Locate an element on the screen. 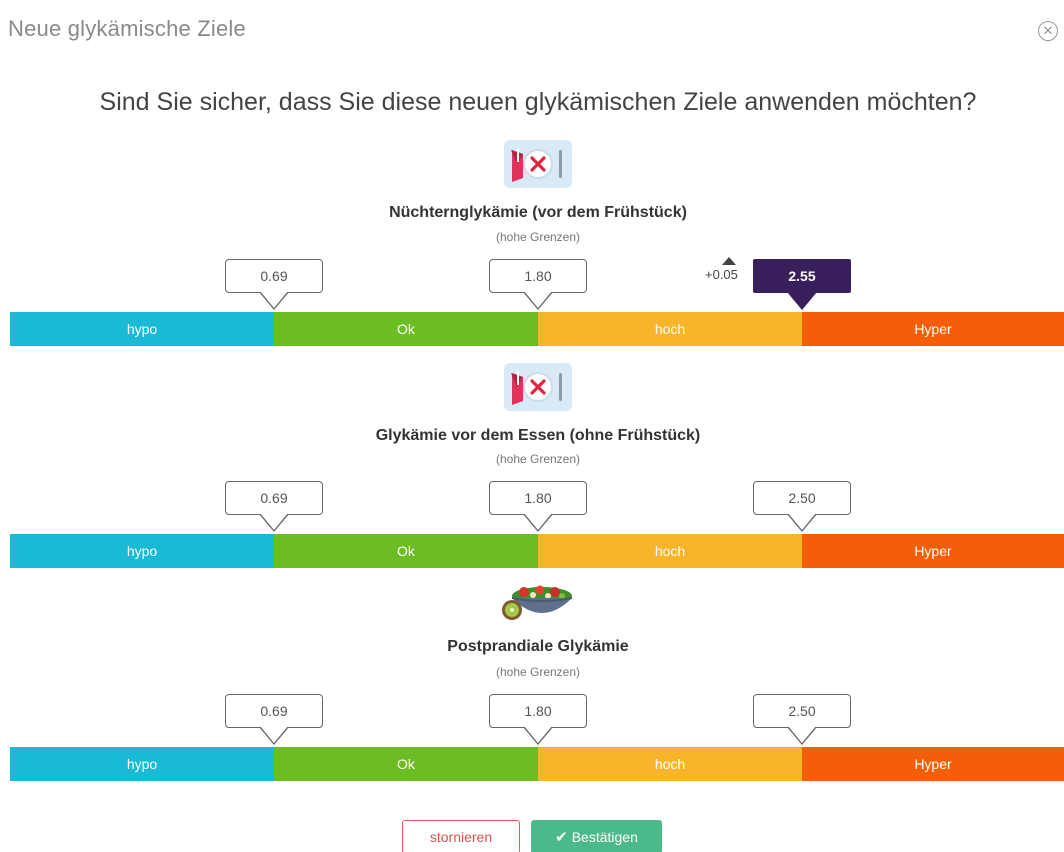 The image size is (1064, 852). cancel-button: stornieren is located at coordinates (461, 836).